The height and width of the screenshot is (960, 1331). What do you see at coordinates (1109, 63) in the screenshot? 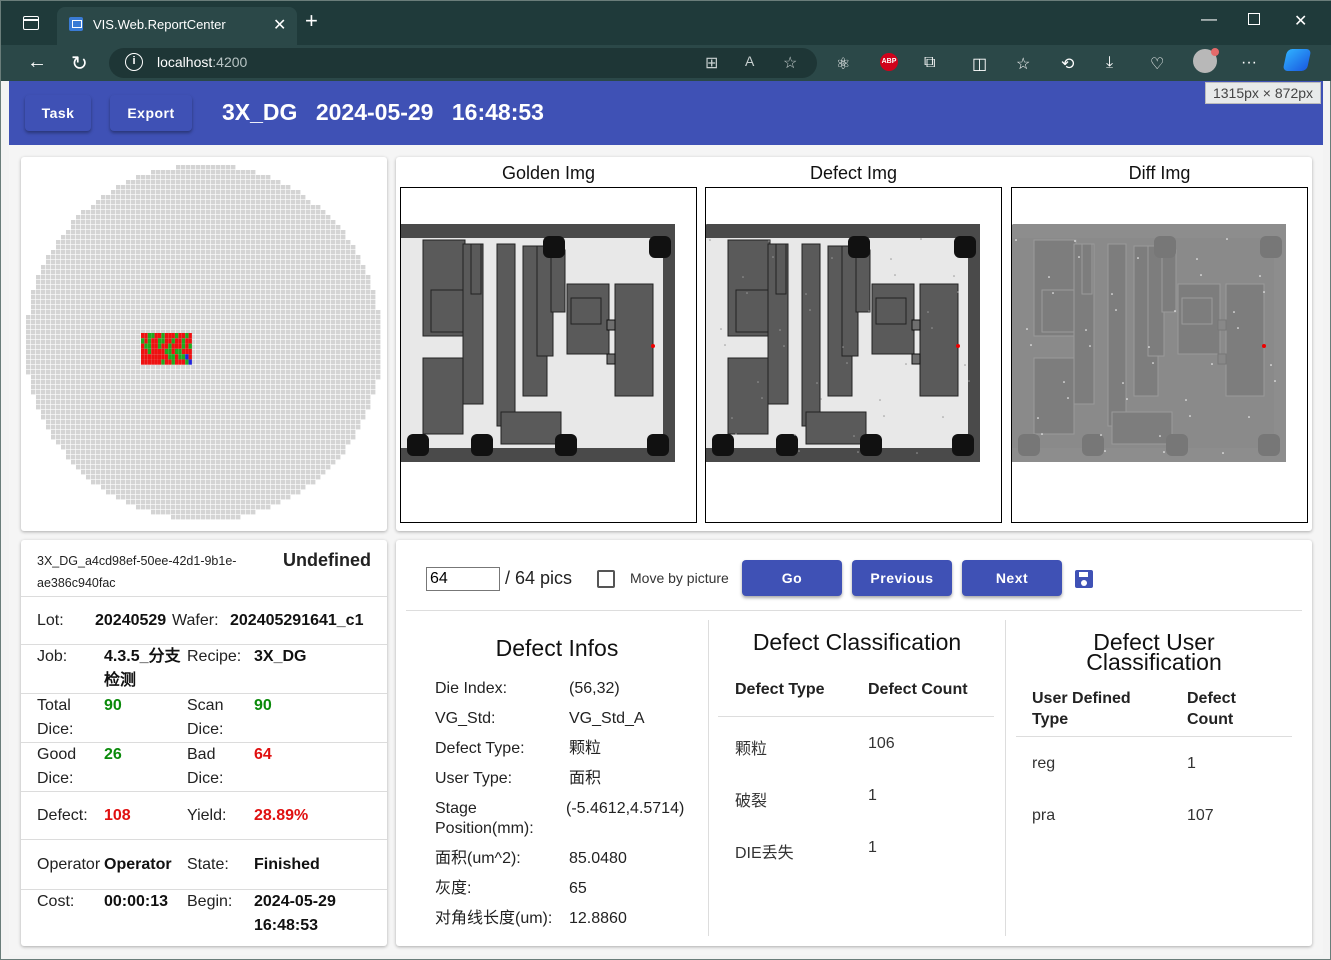
I see `downloads-icon: ⤓` at bounding box center [1109, 63].